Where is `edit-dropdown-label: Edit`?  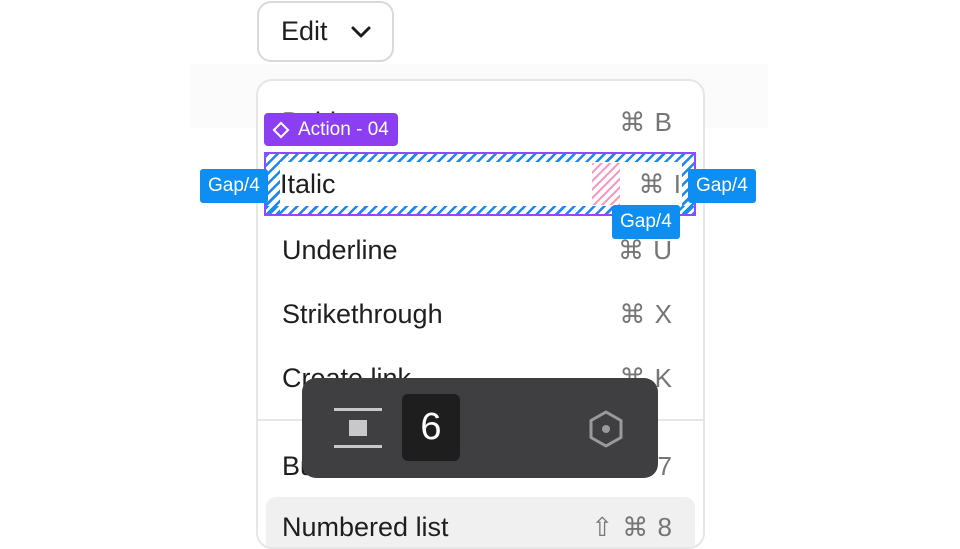 edit-dropdown-label: Edit is located at coordinates (304, 31).